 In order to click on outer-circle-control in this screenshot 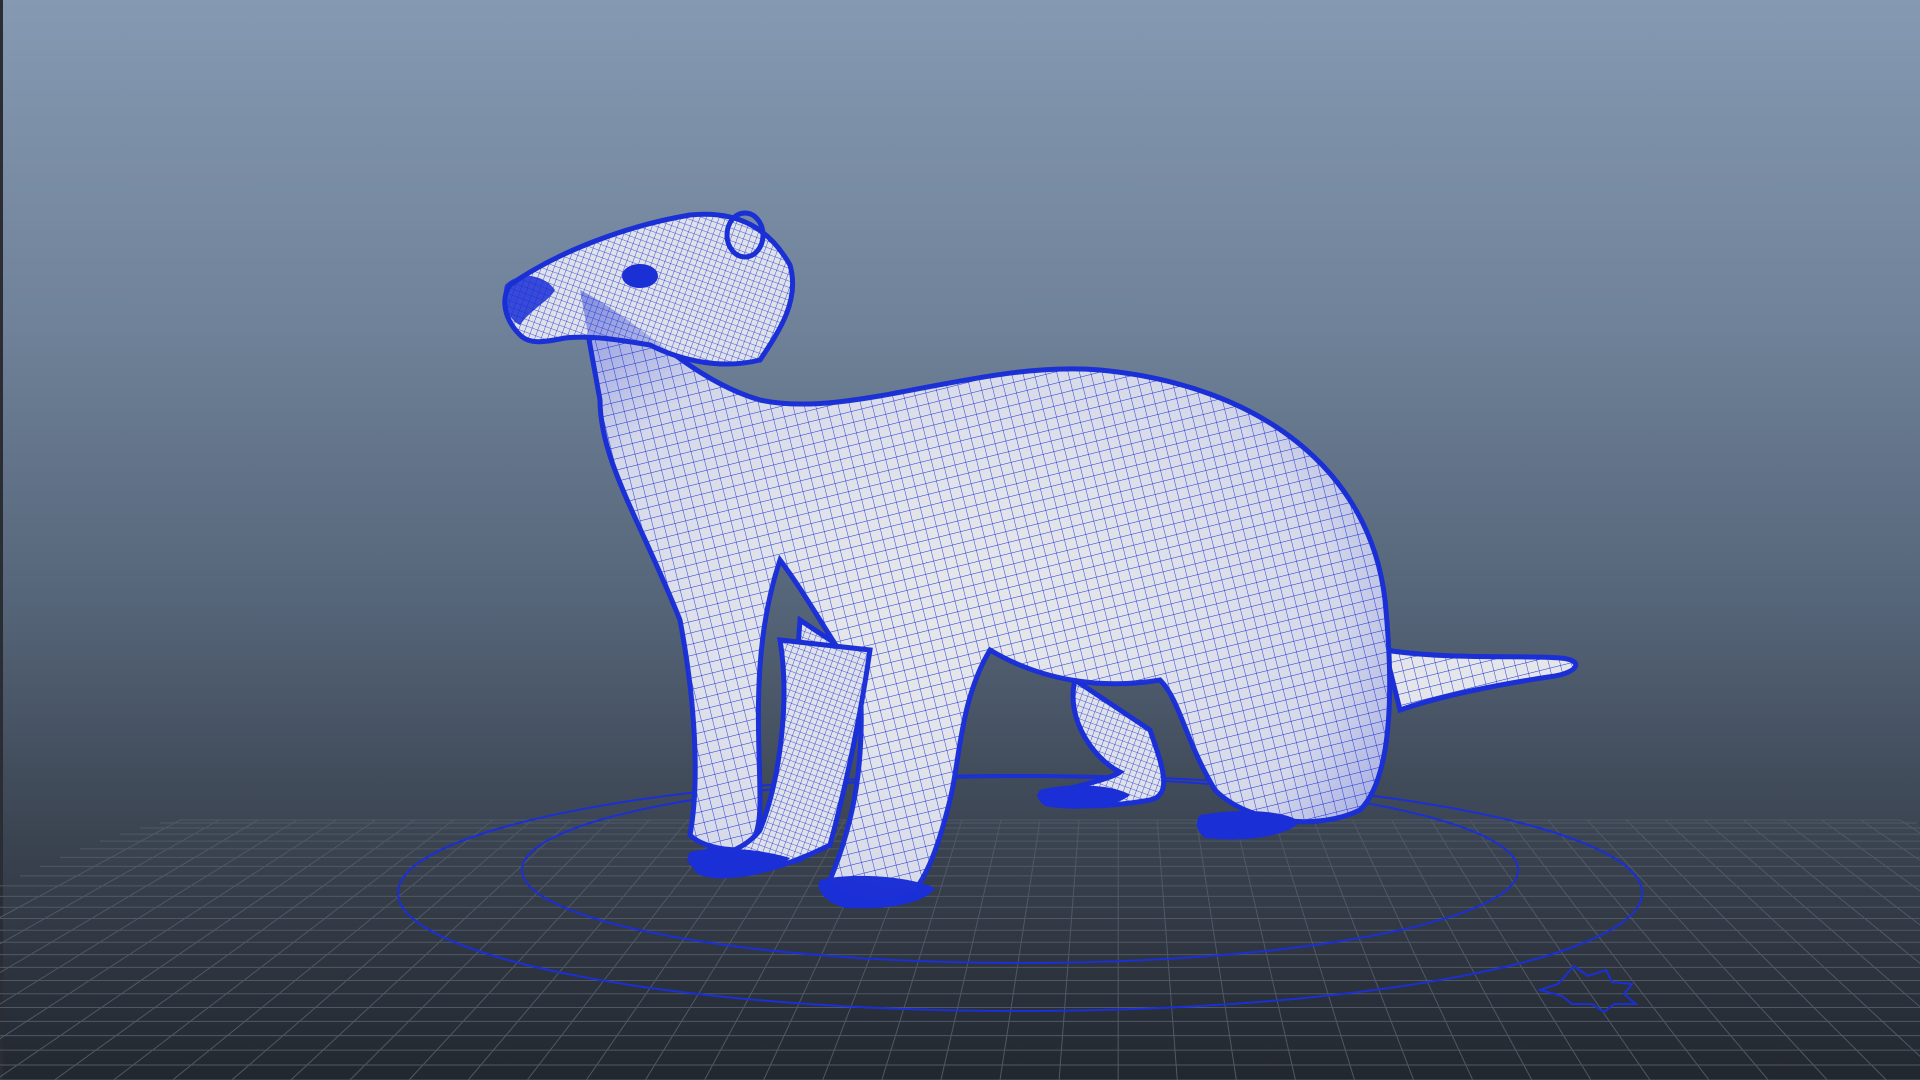, I will do `click(1020, 893)`.